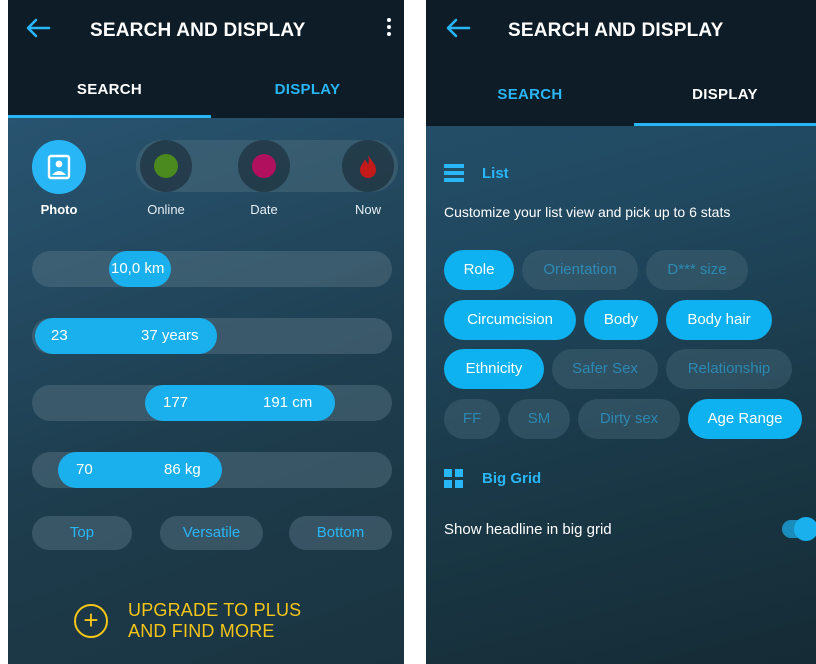  Describe the element at coordinates (82, 533) in the screenshot. I see `role-top-button: Top` at that location.